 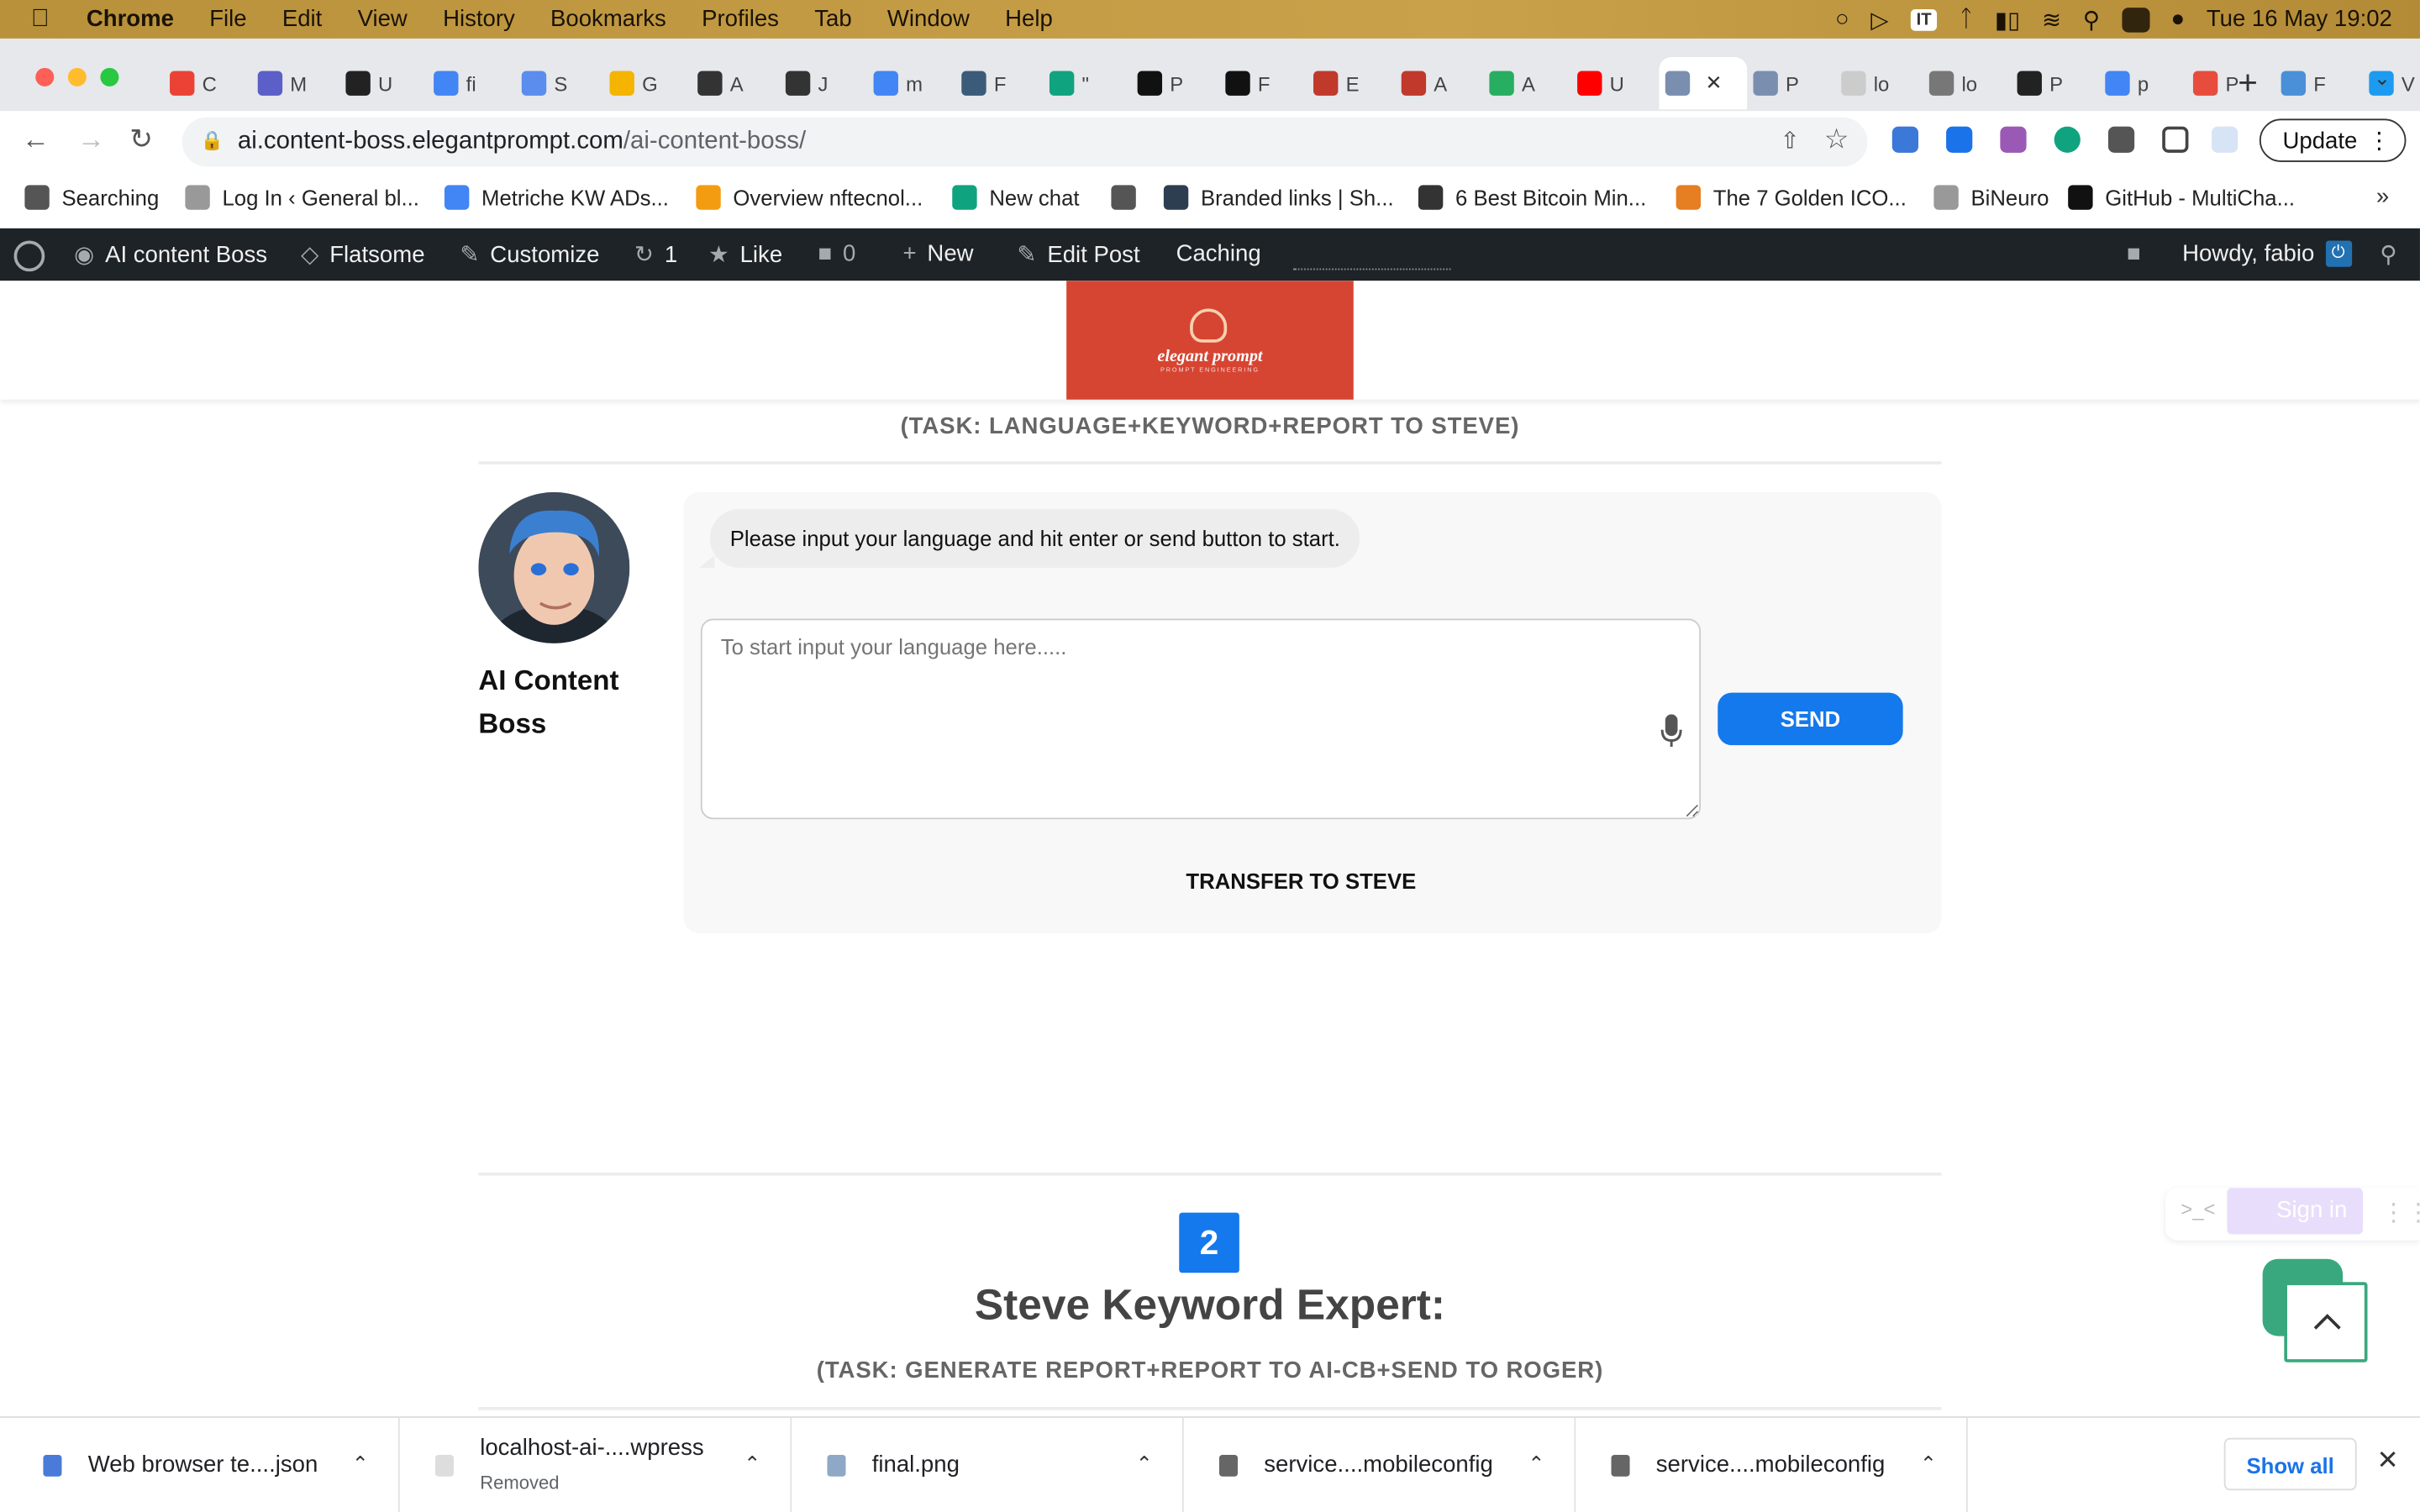 I want to click on close-downloads-icon: ✕, so click(x=2388, y=1461).